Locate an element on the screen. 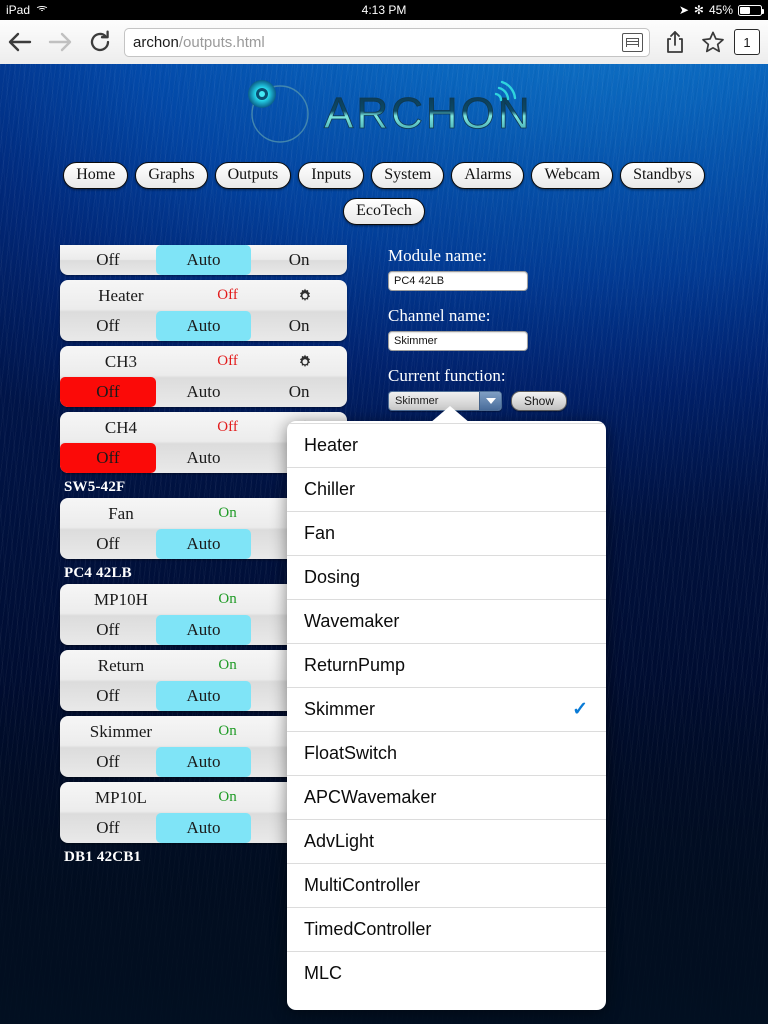 Image resolution: width=768 pixels, height=1024 pixels. current-function-label: Current function: is located at coordinates (447, 375).